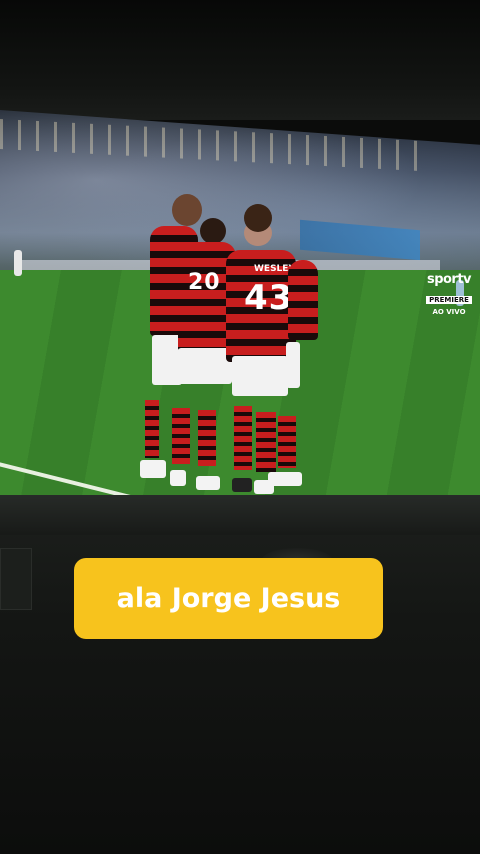 This screenshot has height=854, width=480. What do you see at coordinates (449, 279) in the screenshot?
I see `channel-logo-text: sportv` at bounding box center [449, 279].